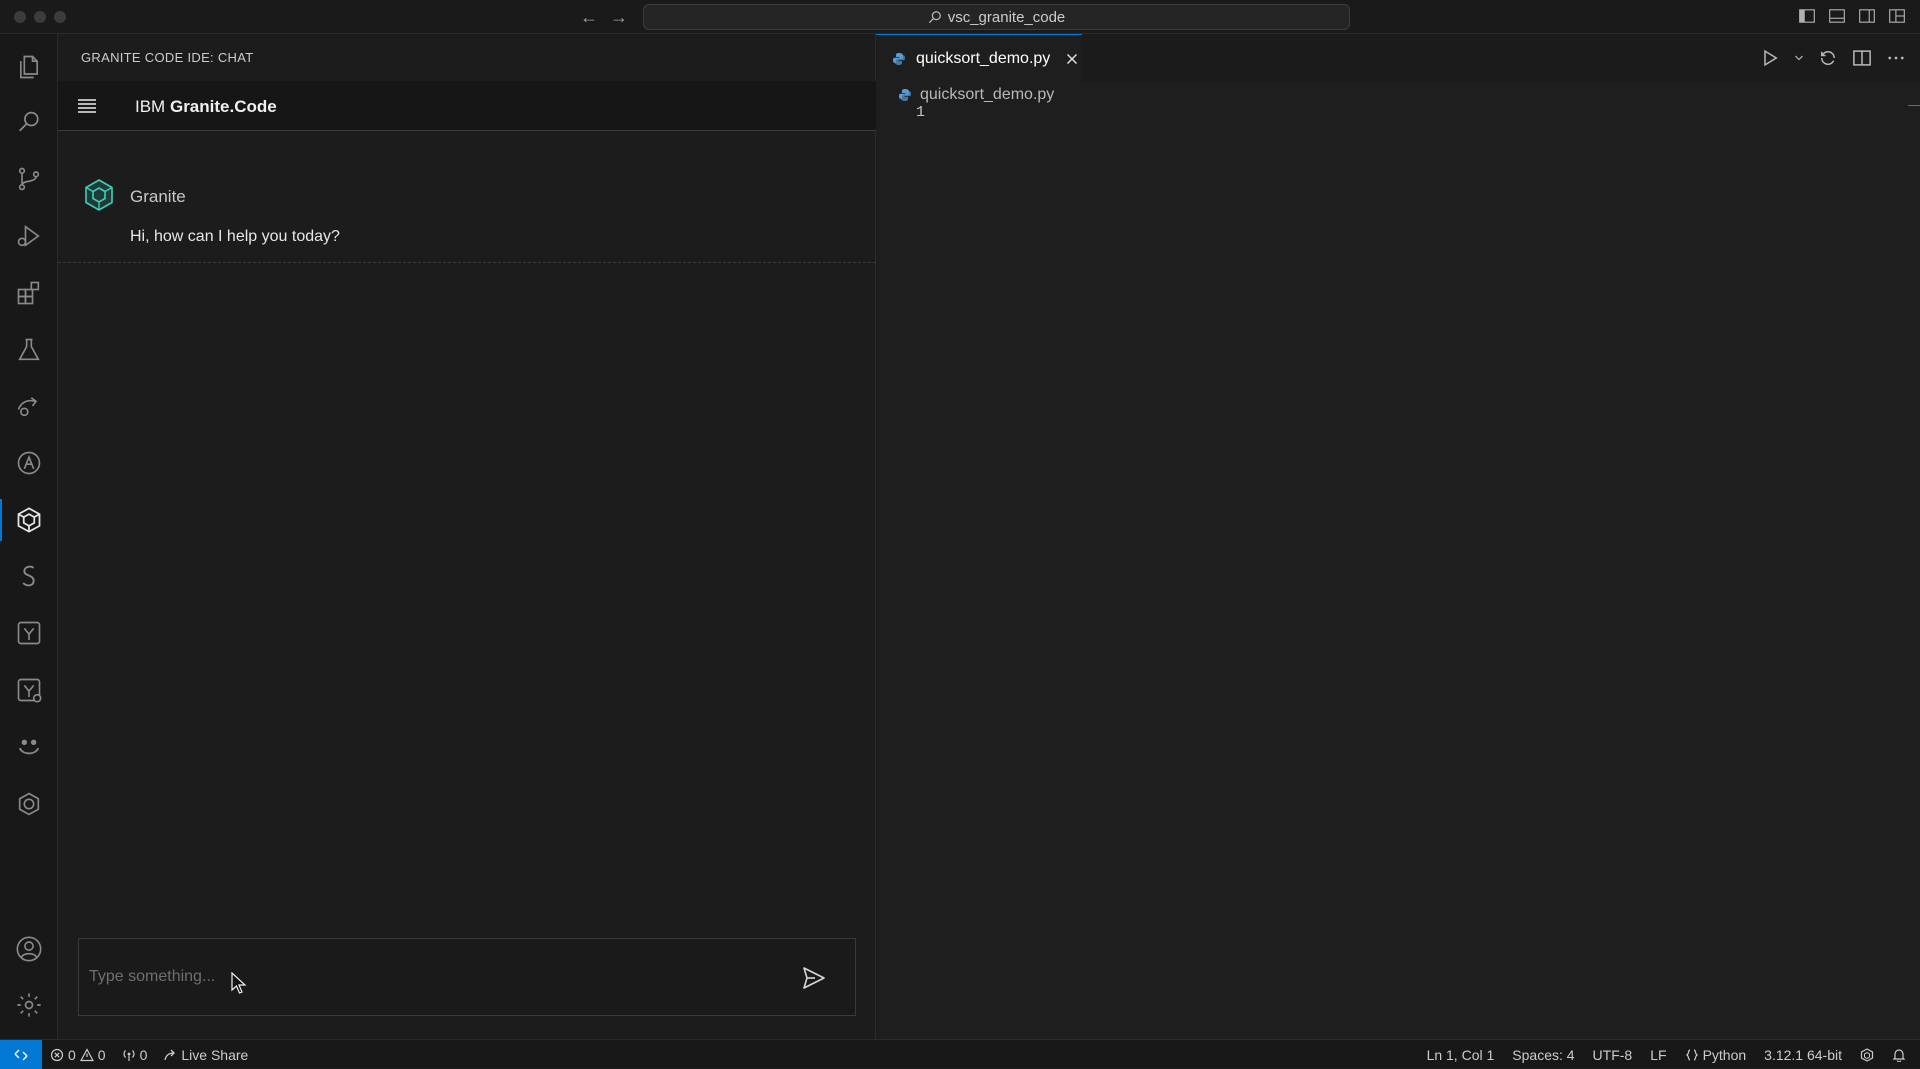 The image size is (1920, 1069). I want to click on mouse-pointer-icon, so click(239, 983).